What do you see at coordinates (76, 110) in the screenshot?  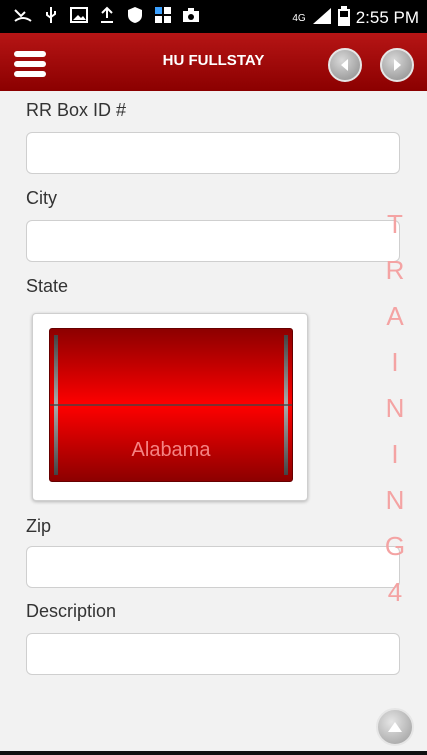 I see `rr-box-id-label: RR Box ID #` at bounding box center [76, 110].